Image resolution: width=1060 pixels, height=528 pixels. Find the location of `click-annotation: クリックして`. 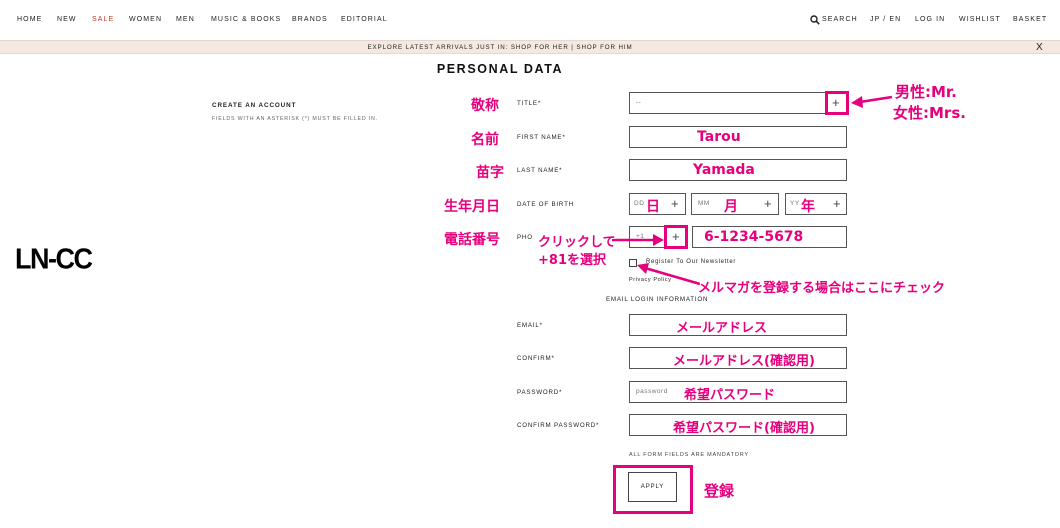

click-annotation: クリックして is located at coordinates (577, 242).